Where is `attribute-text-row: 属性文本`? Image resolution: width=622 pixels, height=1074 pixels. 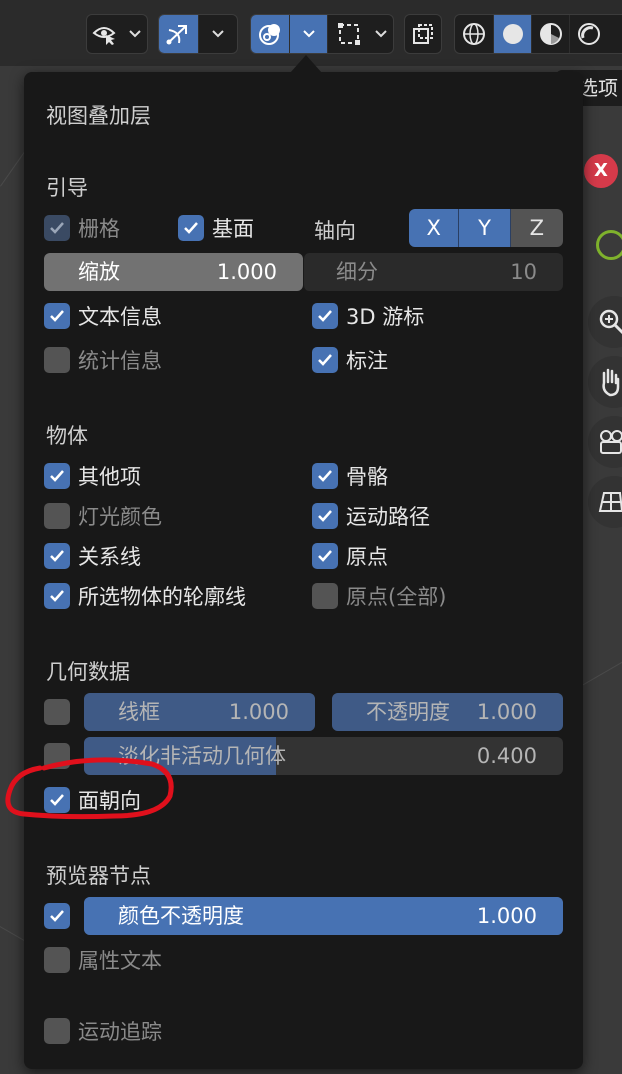
attribute-text-row: 属性文本 is located at coordinates (103, 960).